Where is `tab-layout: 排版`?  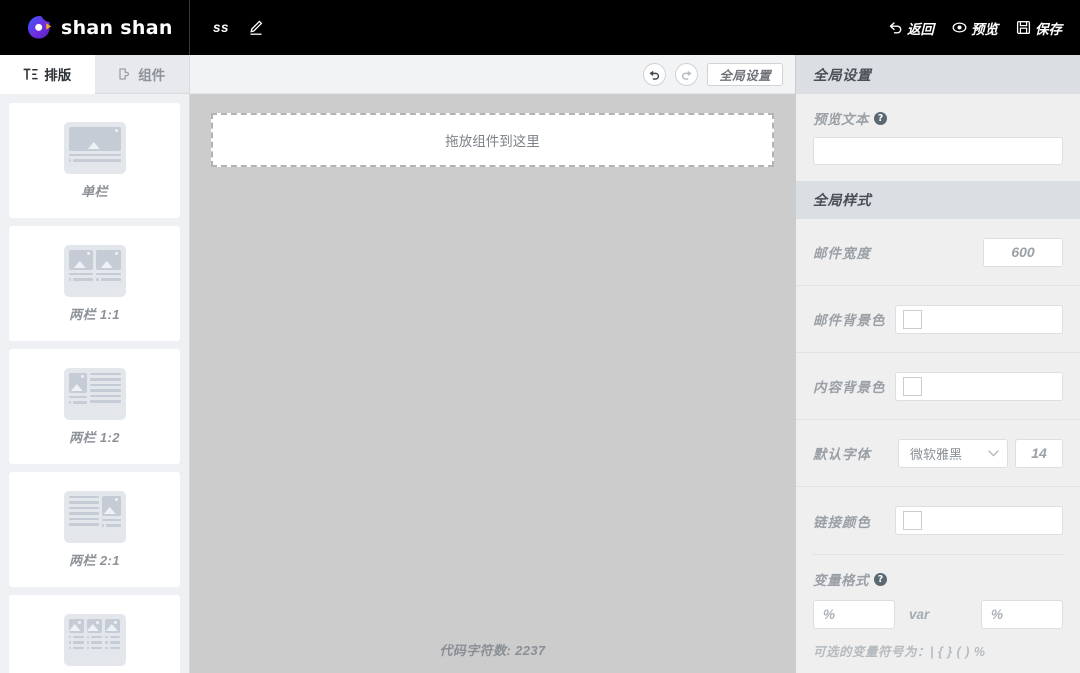
tab-layout: 排版 is located at coordinates (47, 74).